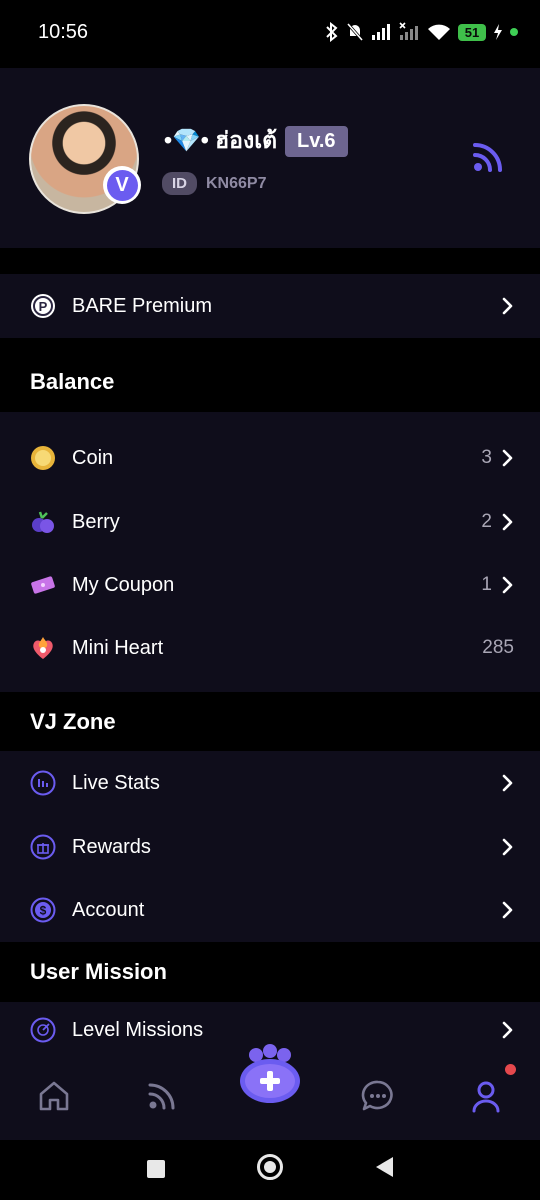 The image size is (540, 1200). I want to click on account-label: Account, so click(108, 909).